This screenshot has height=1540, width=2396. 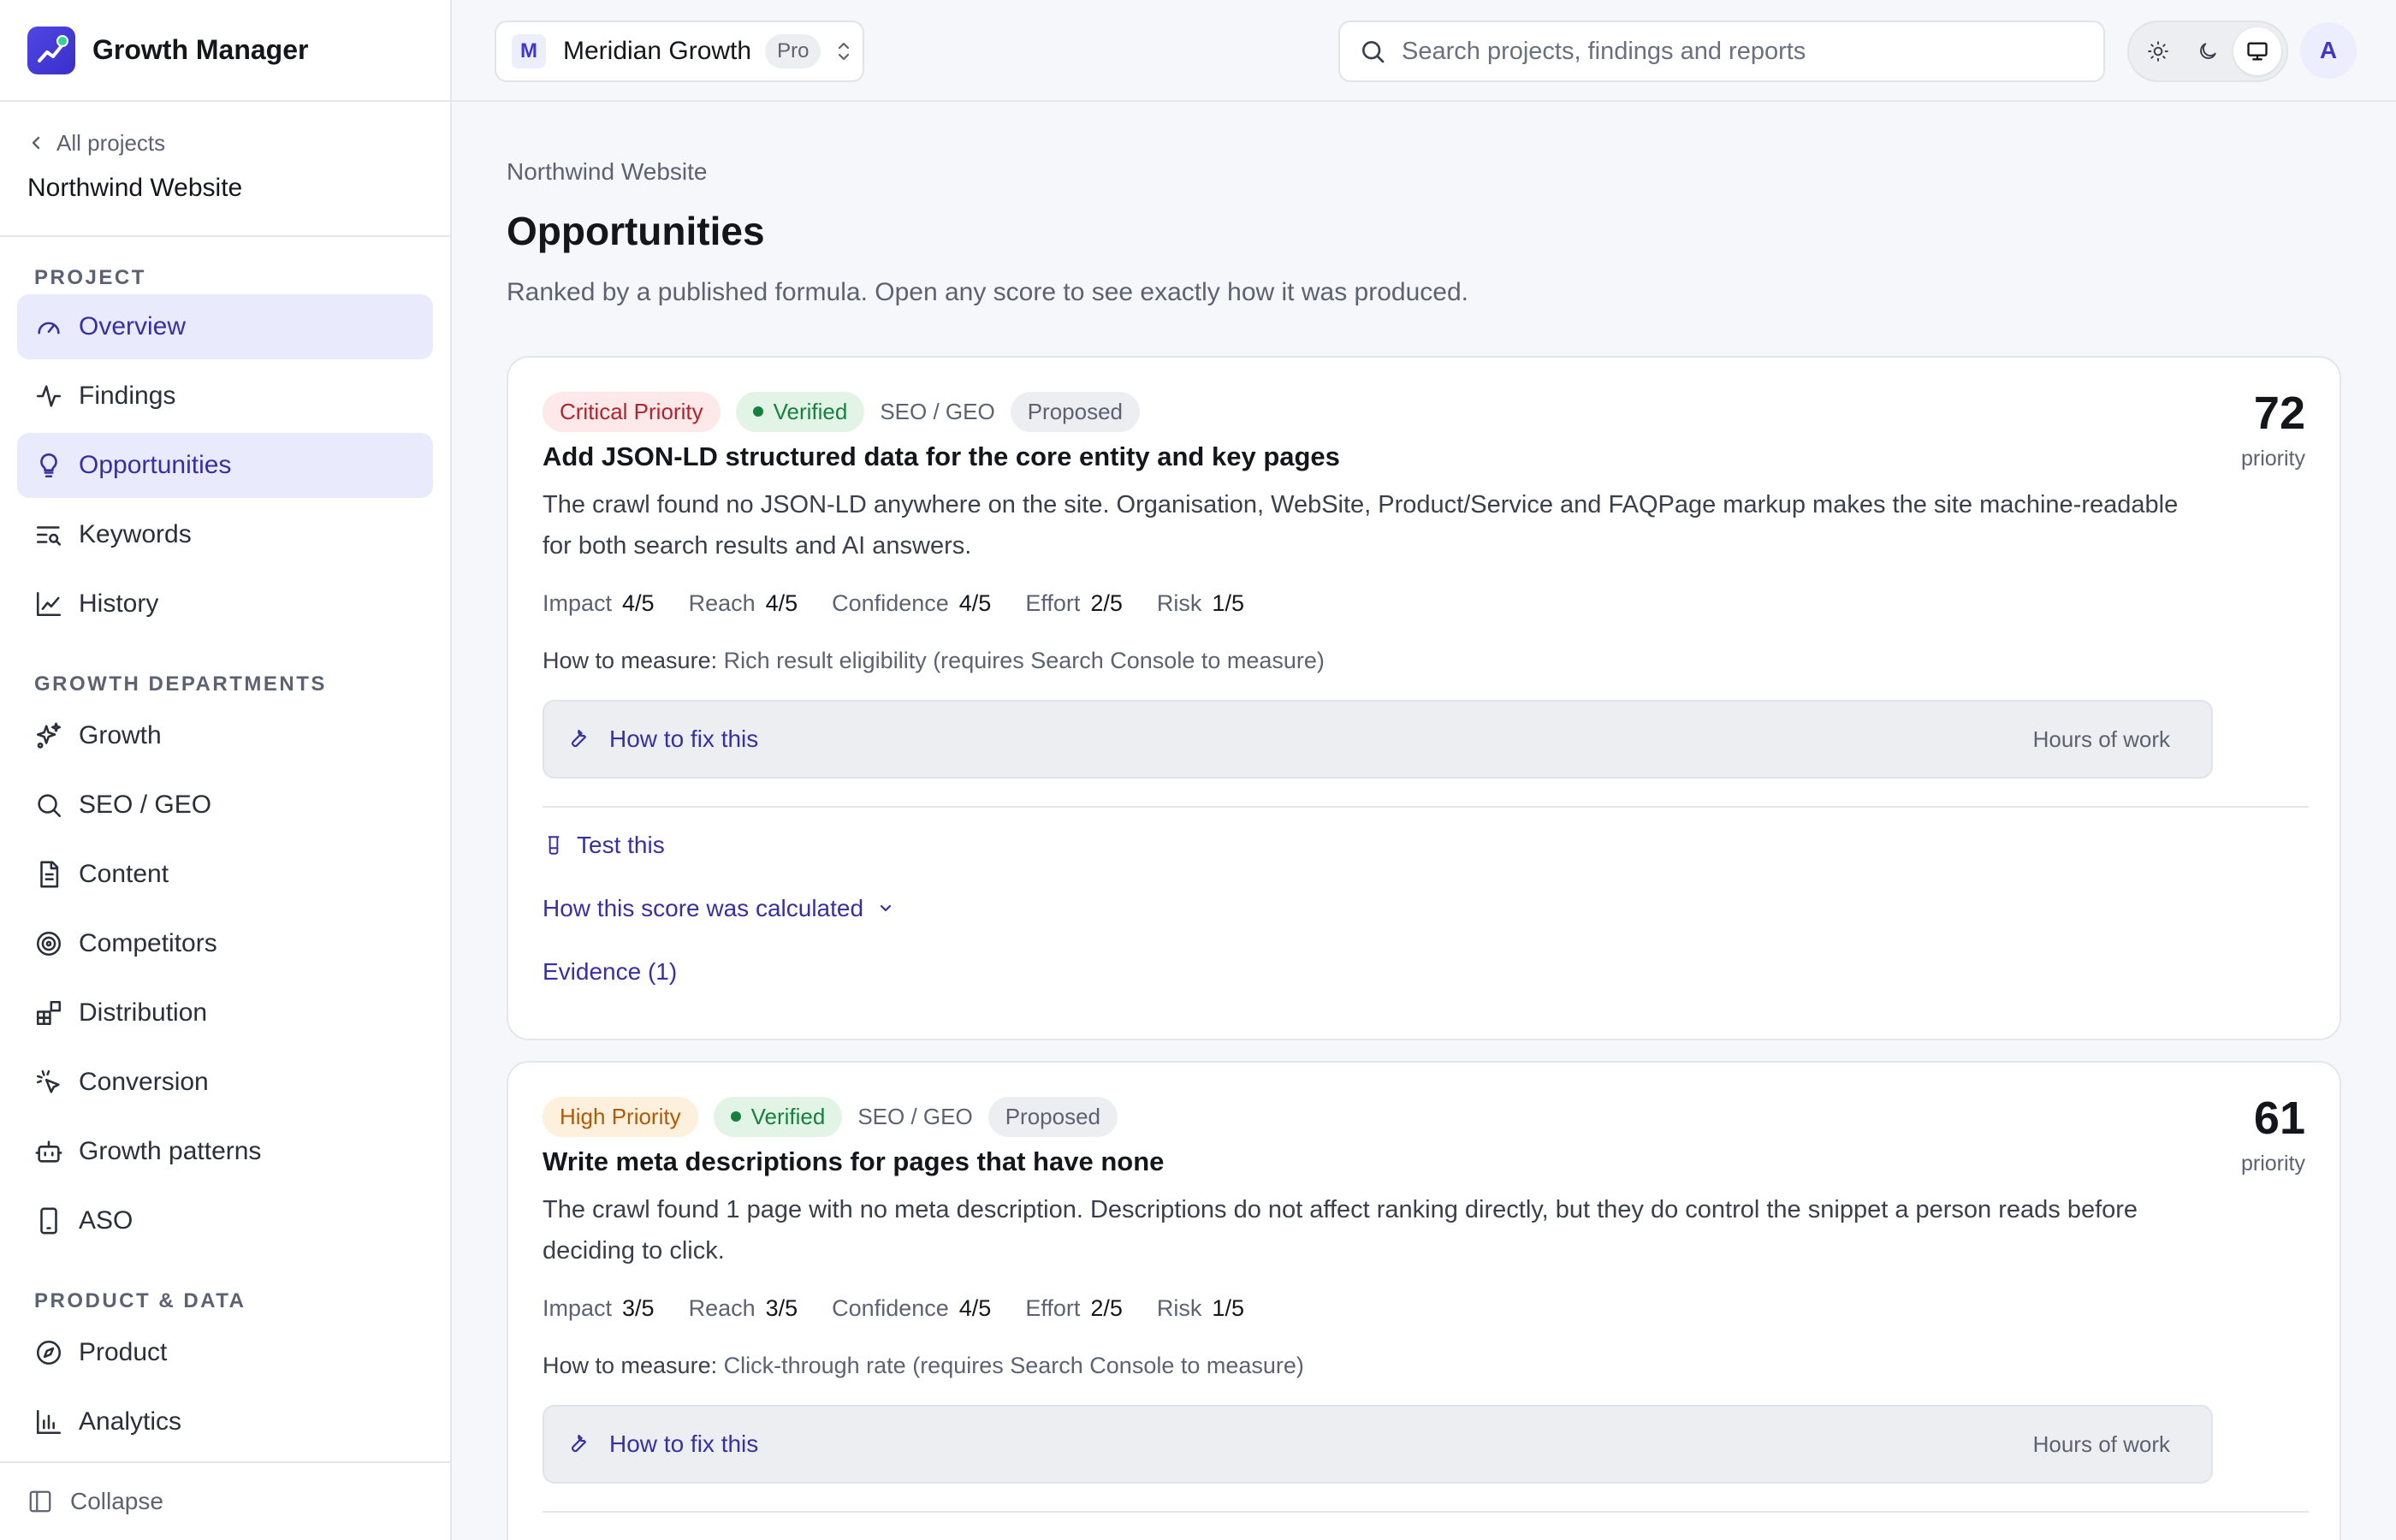 I want to click on gauge-icon, so click(x=49, y=328).